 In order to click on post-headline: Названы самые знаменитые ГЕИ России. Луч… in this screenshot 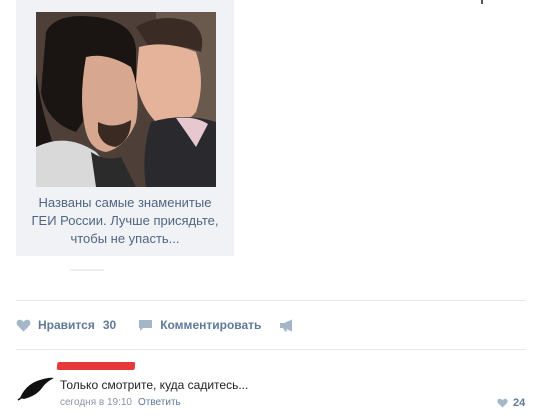, I will do `click(125, 221)`.